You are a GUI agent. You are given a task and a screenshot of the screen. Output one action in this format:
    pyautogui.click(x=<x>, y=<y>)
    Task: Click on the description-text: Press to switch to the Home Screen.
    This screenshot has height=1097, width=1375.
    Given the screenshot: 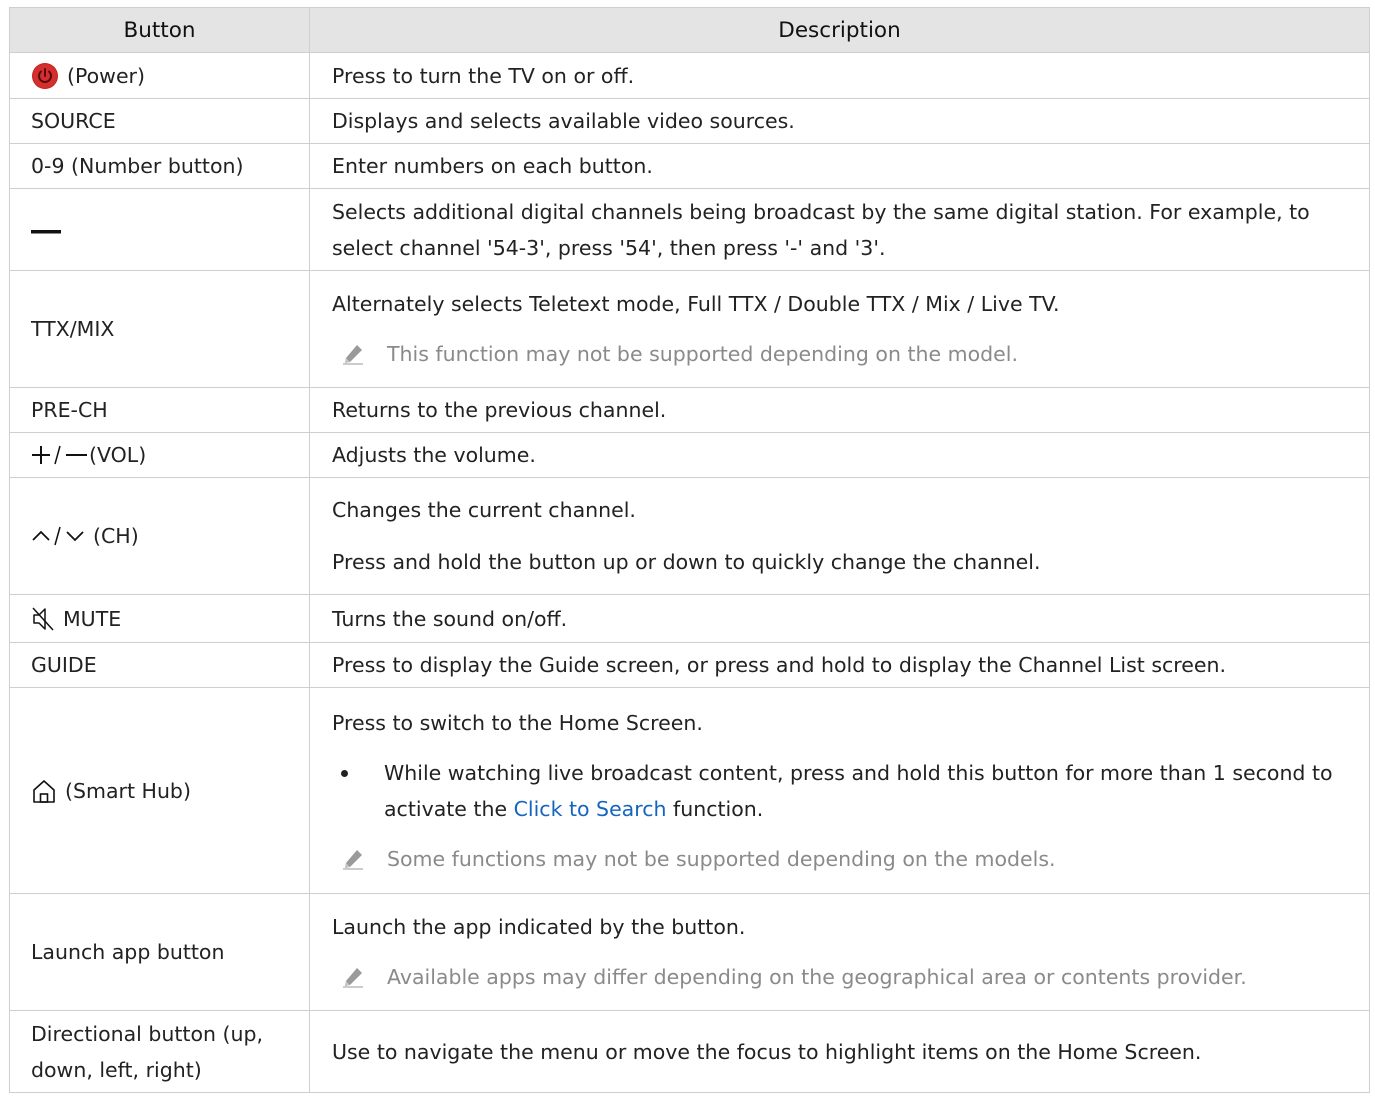 What is the action you would take?
    pyautogui.click(x=517, y=722)
    